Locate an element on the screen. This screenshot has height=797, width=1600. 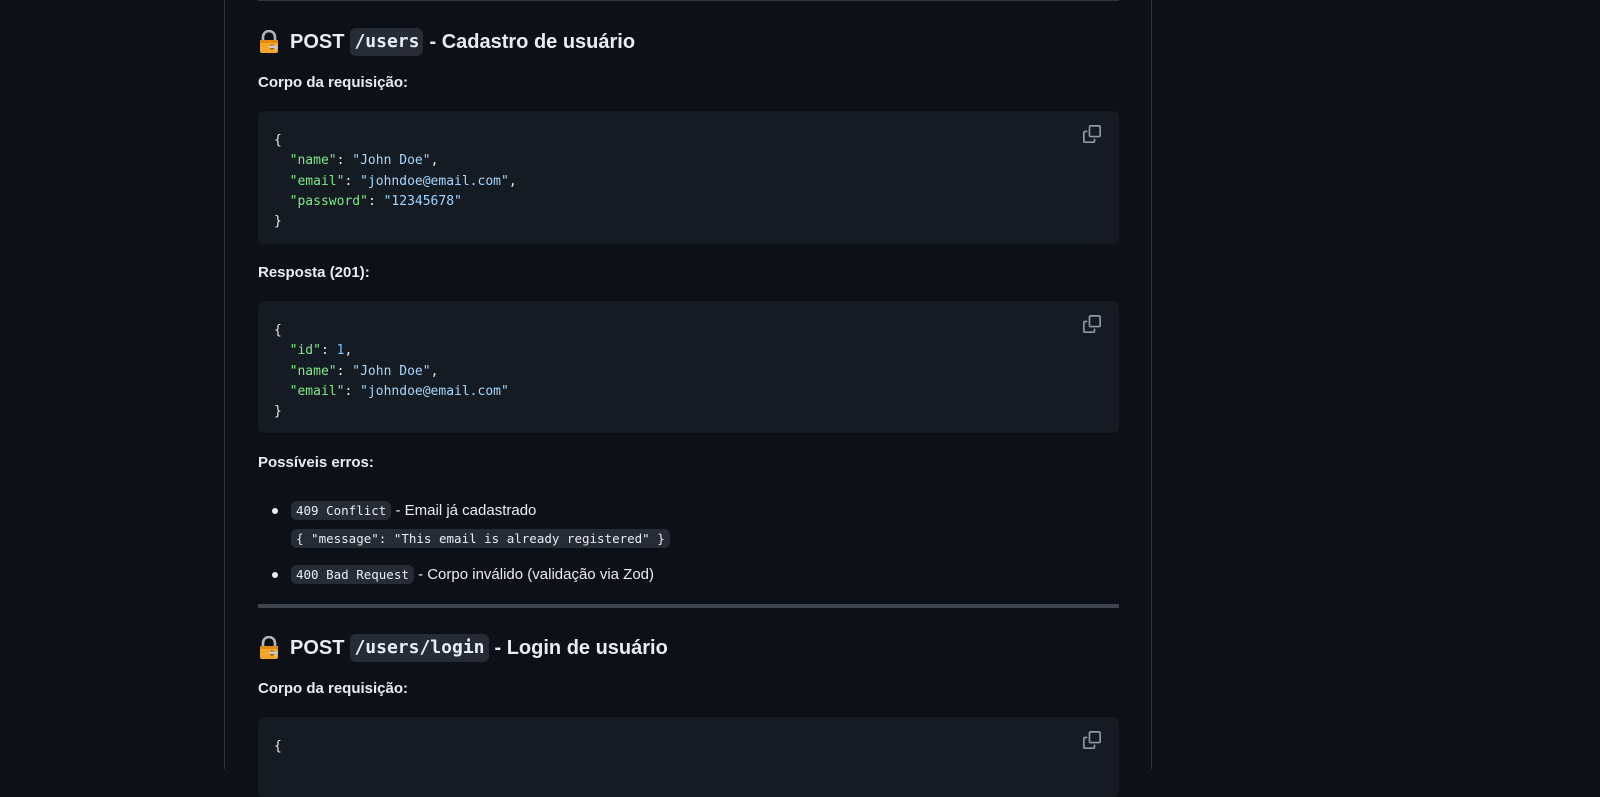
endpoint-path: /users/login is located at coordinates (419, 648).